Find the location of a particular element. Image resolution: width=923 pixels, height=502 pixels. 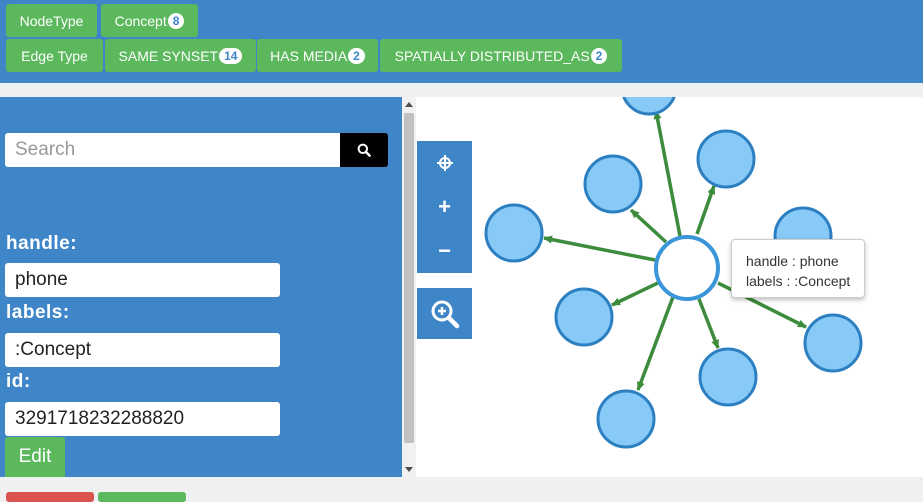

bottom-red-button is located at coordinates (50, 497).